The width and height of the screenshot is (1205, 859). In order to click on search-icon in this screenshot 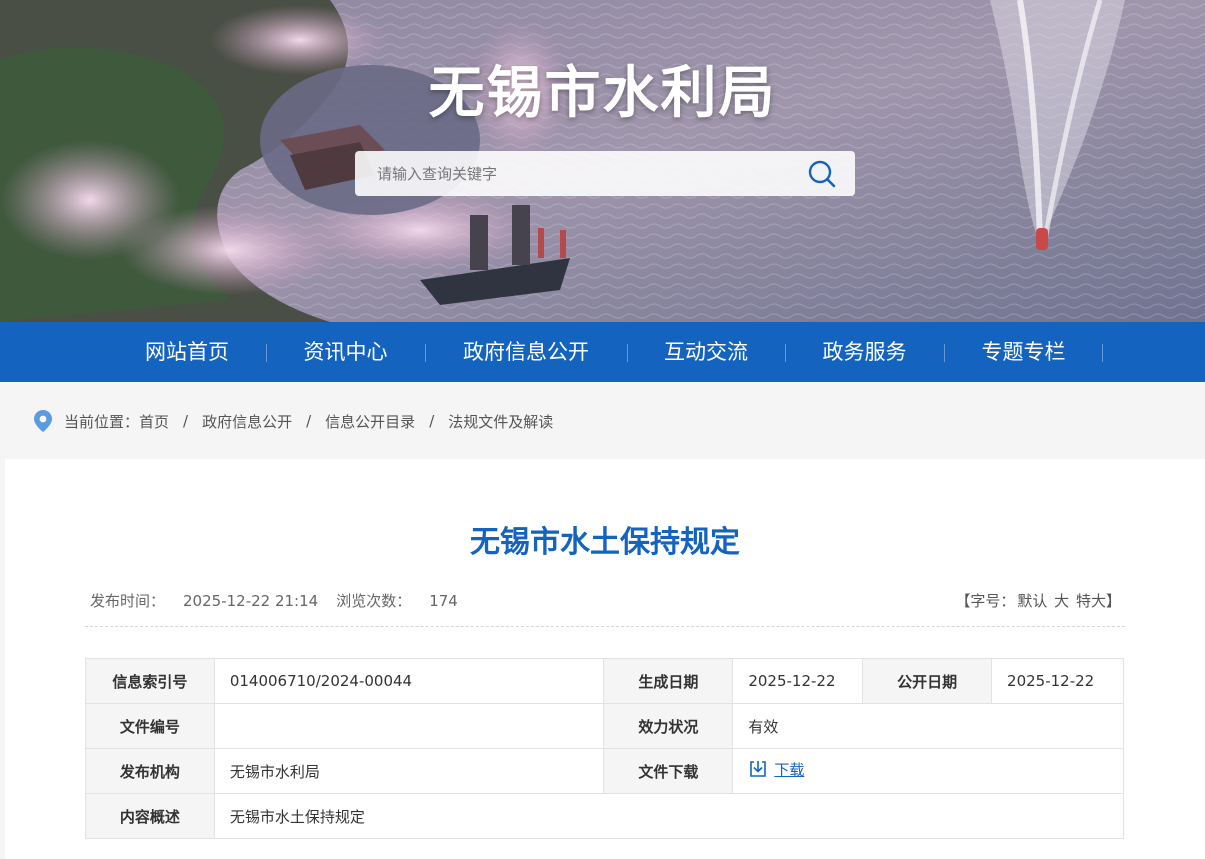, I will do `click(822, 174)`.